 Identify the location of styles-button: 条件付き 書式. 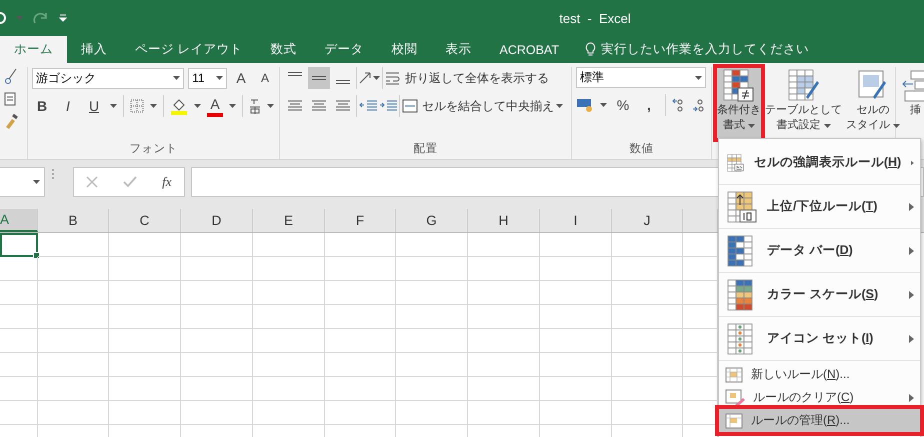
(739, 103).